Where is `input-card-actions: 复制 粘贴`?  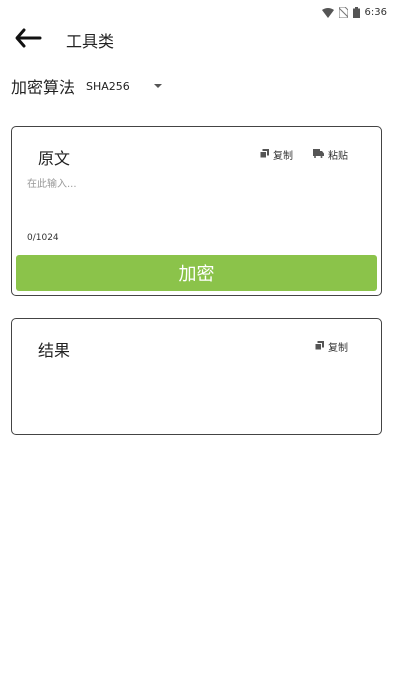 input-card-actions: 复制 粘贴 is located at coordinates (303, 154).